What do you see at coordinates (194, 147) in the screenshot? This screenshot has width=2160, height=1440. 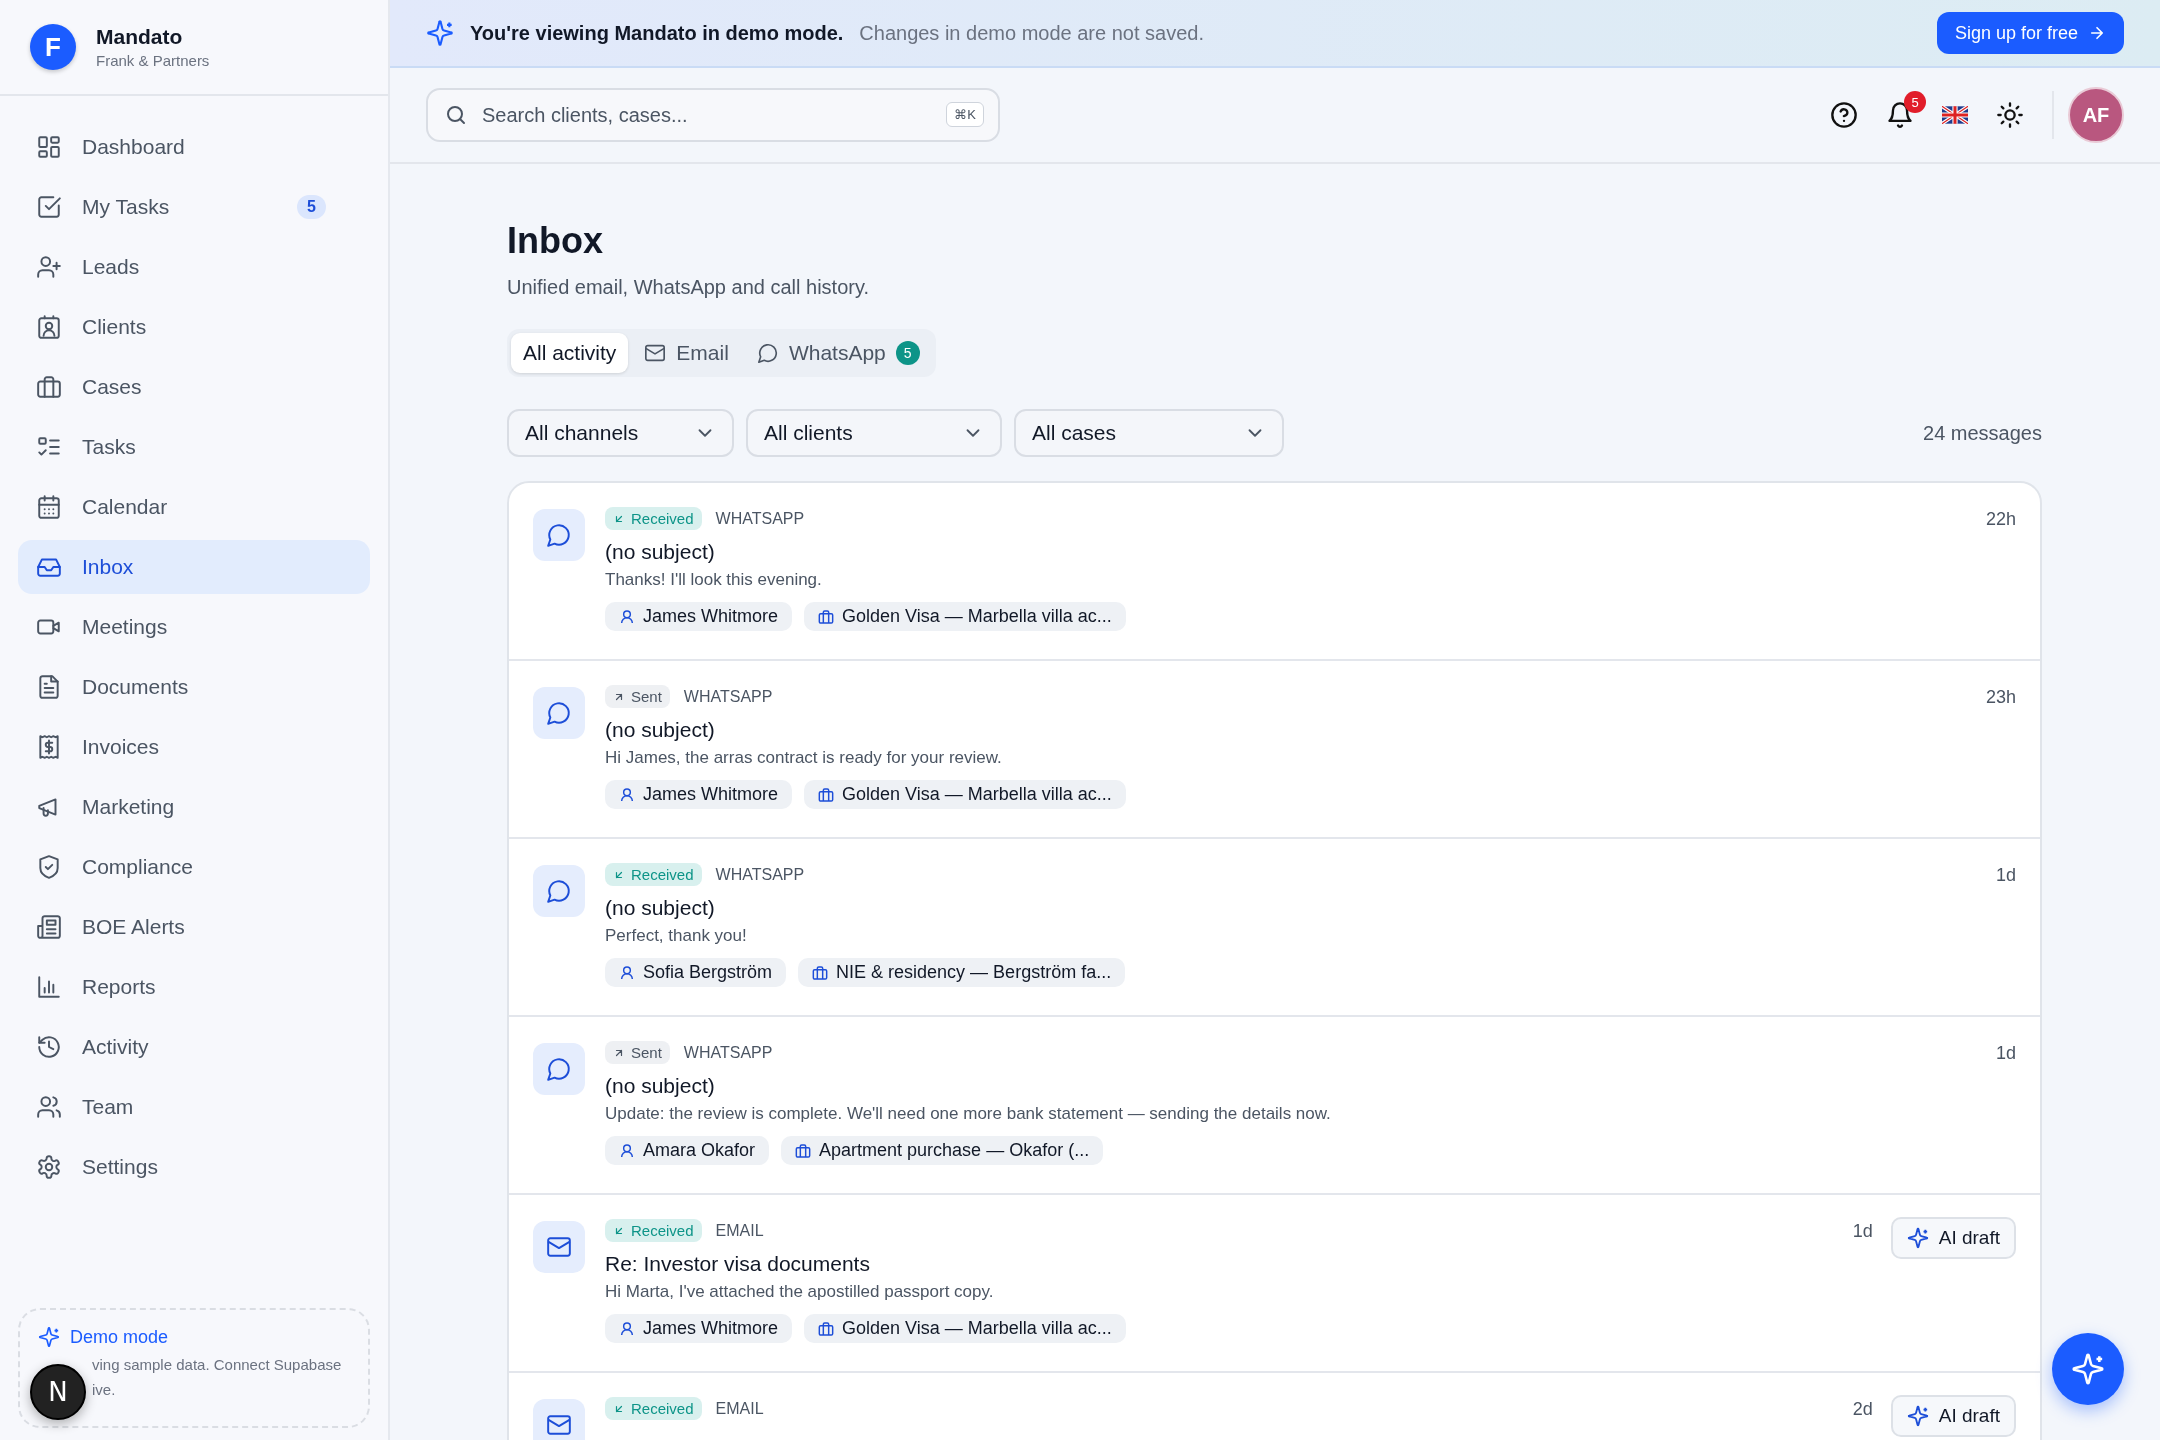 I see `sidebar-item: Dashboard` at bounding box center [194, 147].